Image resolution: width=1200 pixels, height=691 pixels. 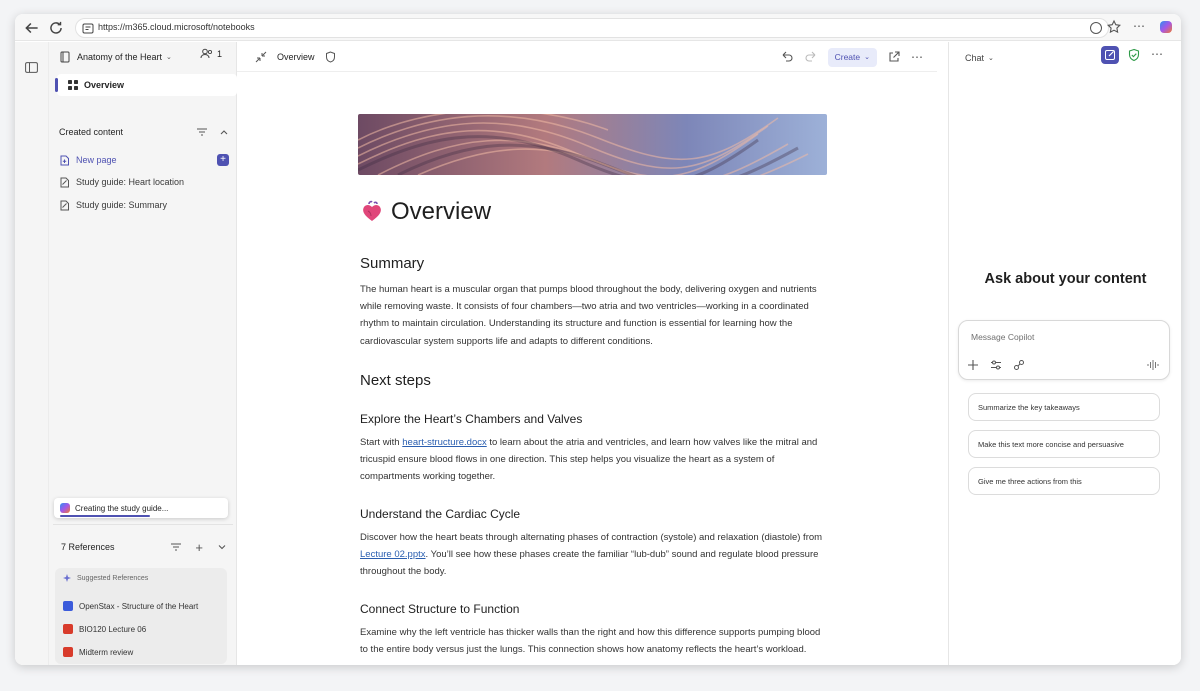 What do you see at coordinates (1064, 407) in the screenshot?
I see `suggestion-chip: Summarize the key takeaways` at bounding box center [1064, 407].